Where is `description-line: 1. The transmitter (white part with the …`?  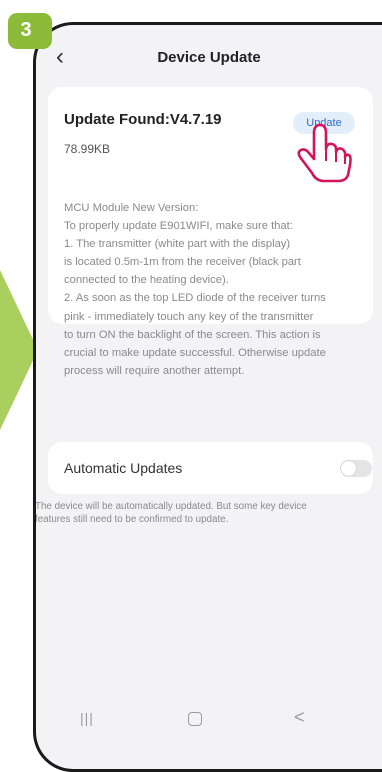
description-line: 1. The transmitter (white part with the … is located at coordinates (177, 244).